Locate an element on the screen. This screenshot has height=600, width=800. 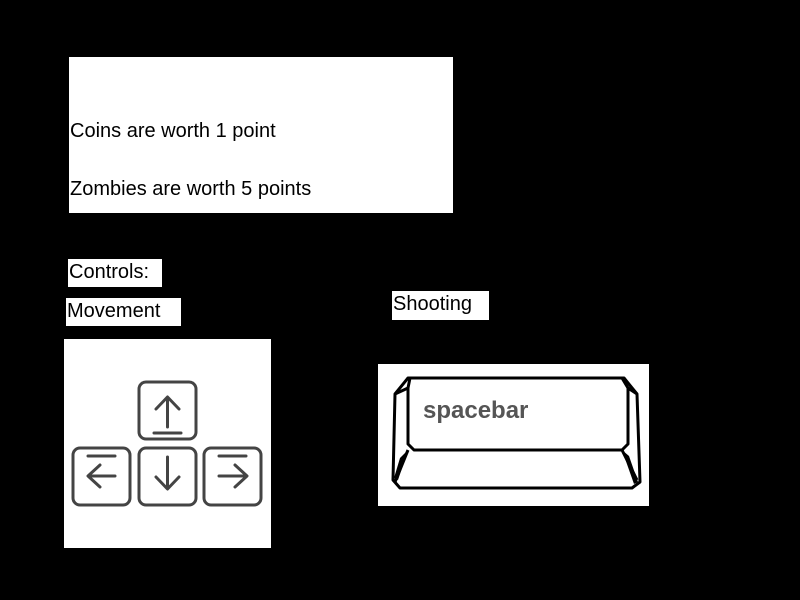
controls-heading: Controls: is located at coordinates (115, 273).